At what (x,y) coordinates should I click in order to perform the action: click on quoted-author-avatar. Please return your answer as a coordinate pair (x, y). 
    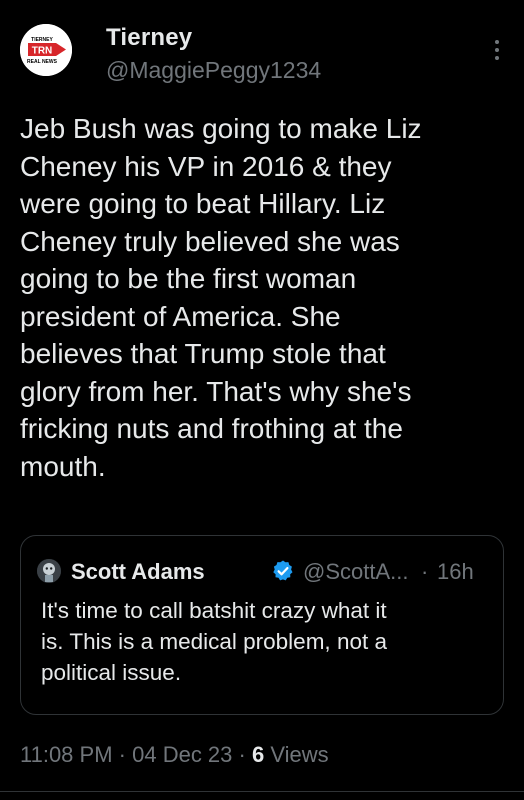
    Looking at the image, I should click on (49, 571).